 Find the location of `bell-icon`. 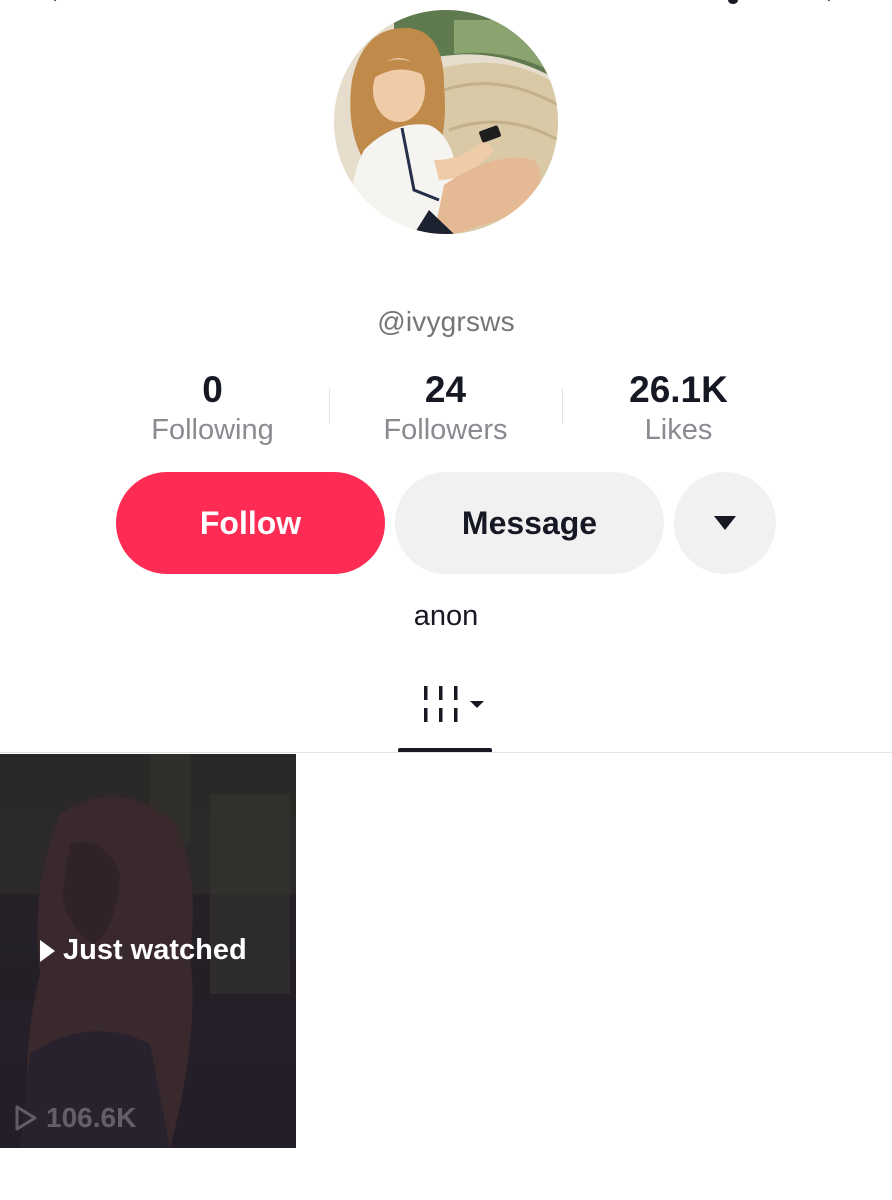

bell-icon is located at coordinates (733, 3).